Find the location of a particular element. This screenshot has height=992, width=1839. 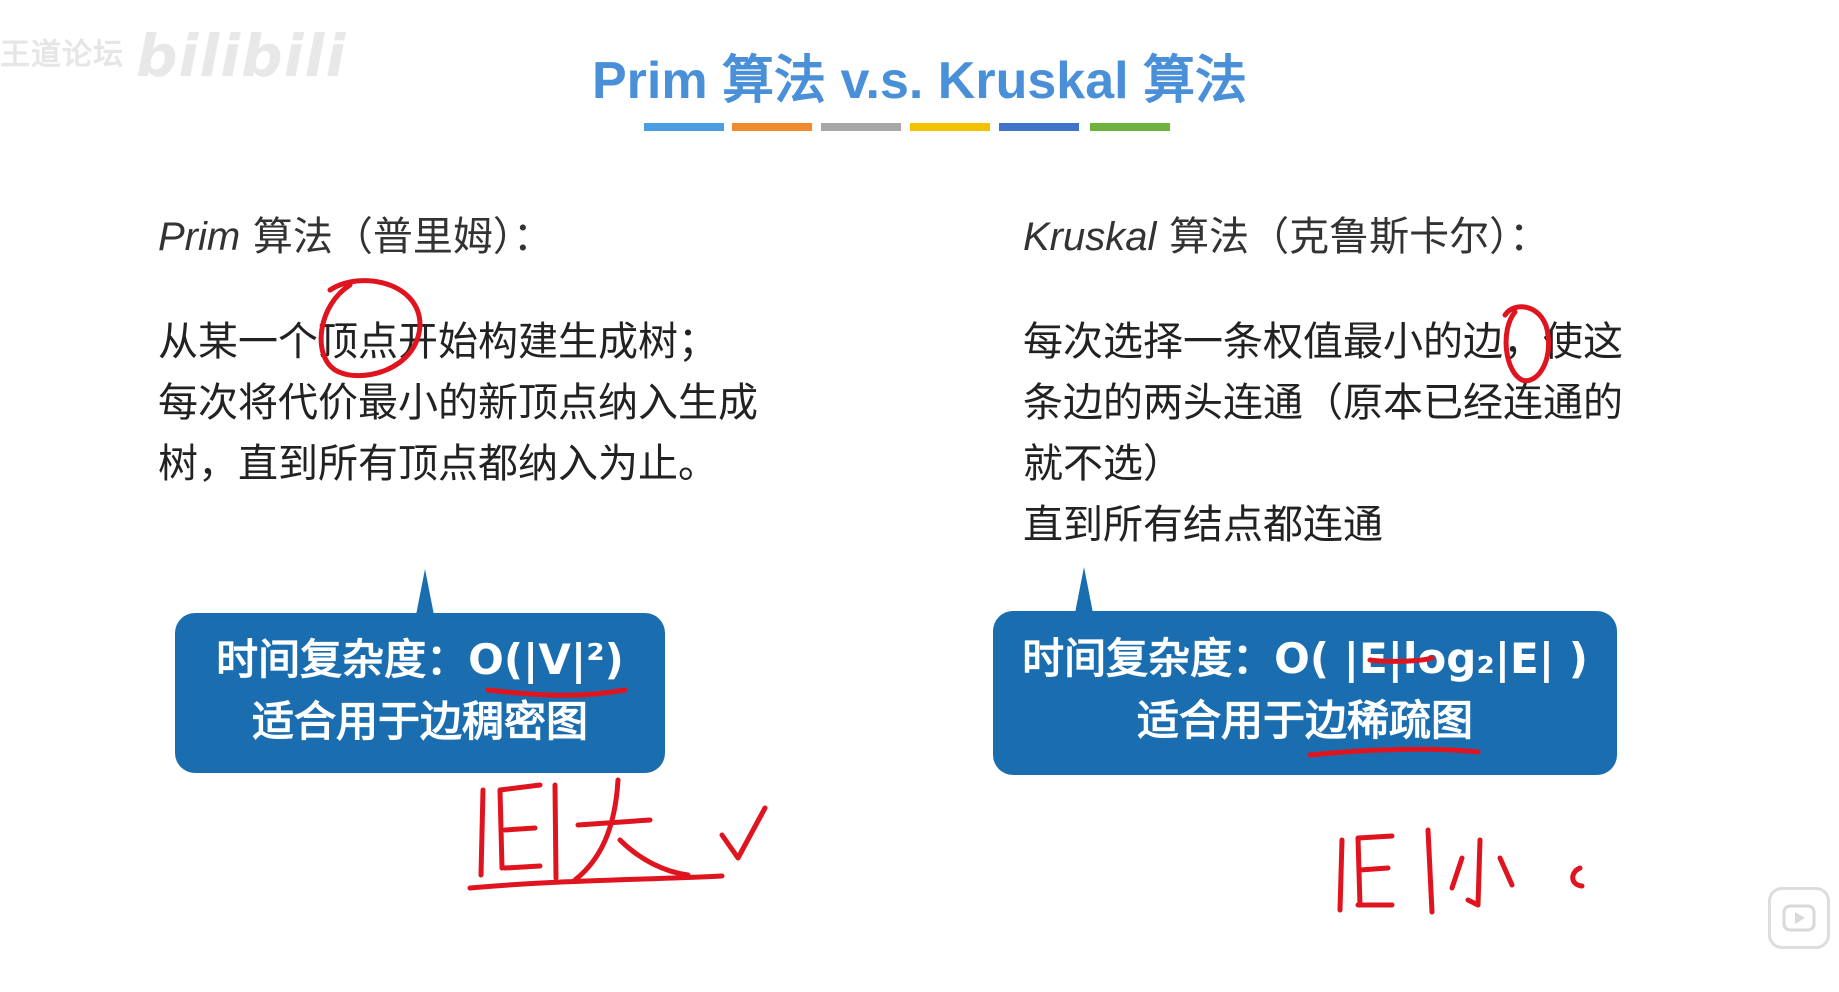

prim-complexity-formula: O(|V|²) is located at coordinates (546, 659).